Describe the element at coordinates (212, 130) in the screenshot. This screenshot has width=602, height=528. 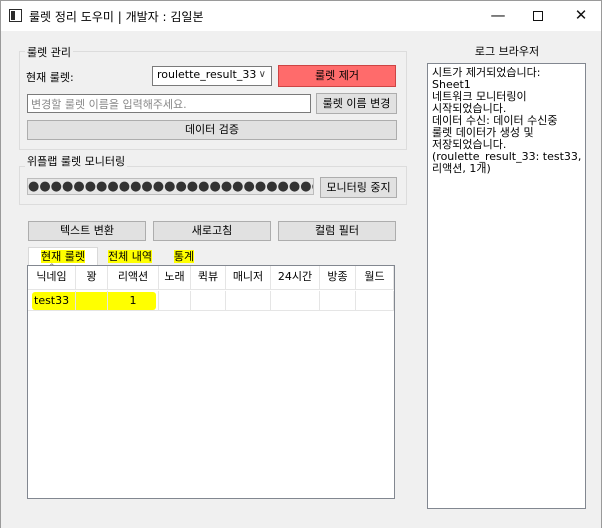
I see `validate-data-button: 데이터 검증` at that location.